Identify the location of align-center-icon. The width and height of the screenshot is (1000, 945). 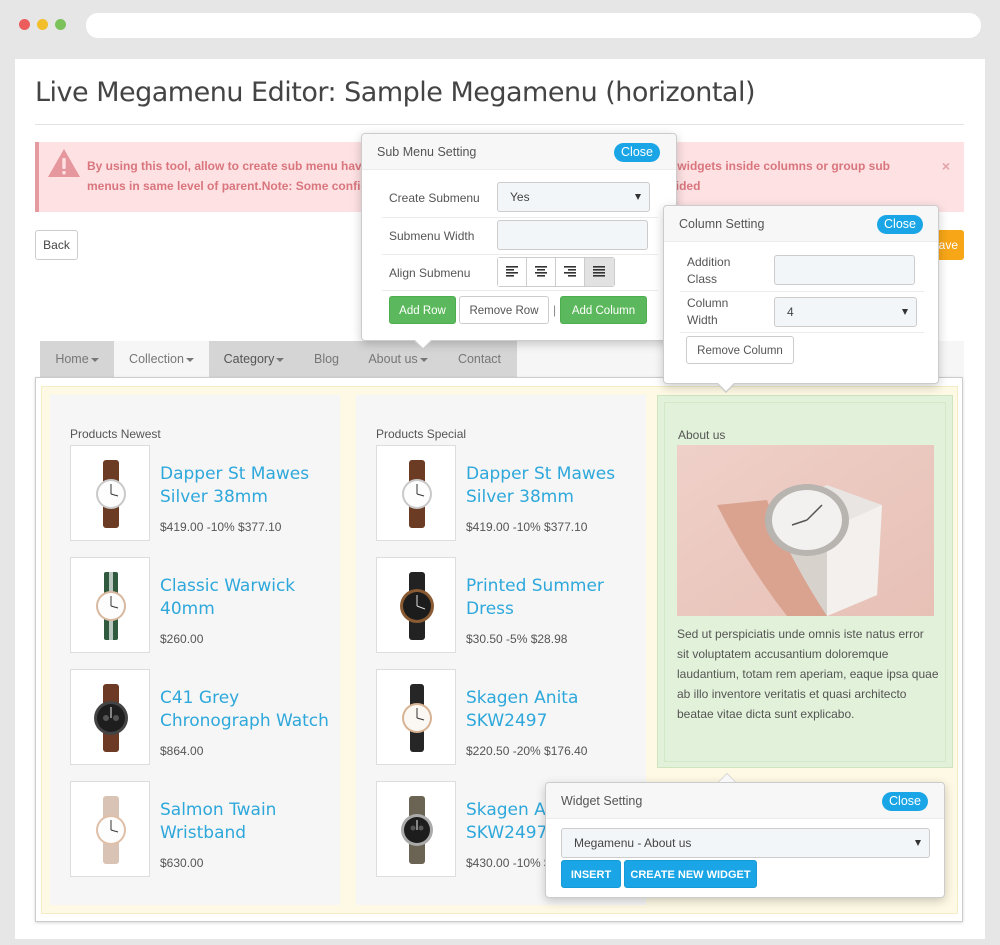
(541, 271).